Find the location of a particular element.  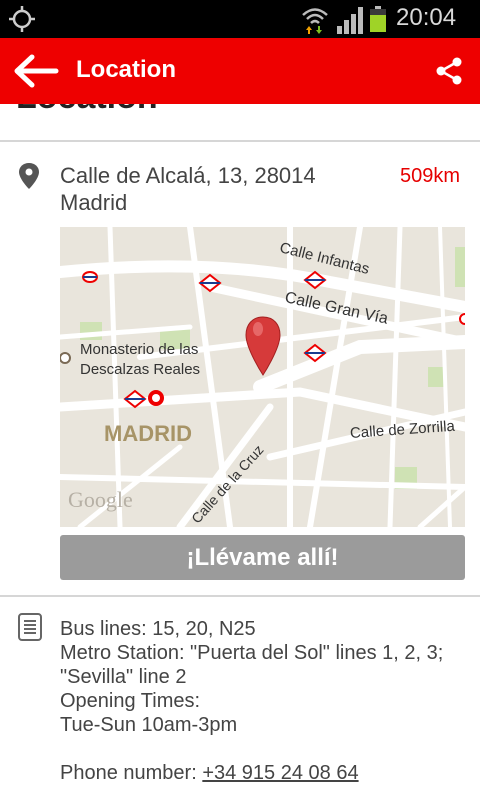

map-marker-icon is located at coordinates (263, 346).